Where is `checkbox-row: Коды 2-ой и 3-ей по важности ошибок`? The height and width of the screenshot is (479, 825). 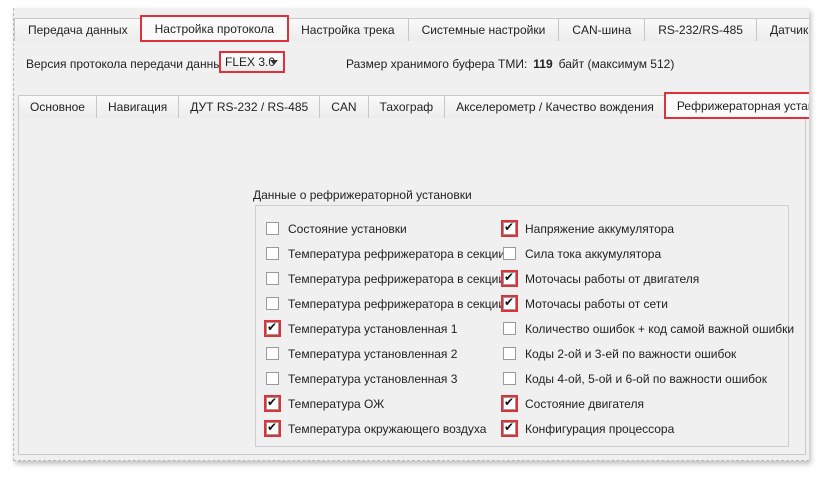
checkbox-row: Коды 2-ой и 3-ей по важности ошибок is located at coordinates (648, 353).